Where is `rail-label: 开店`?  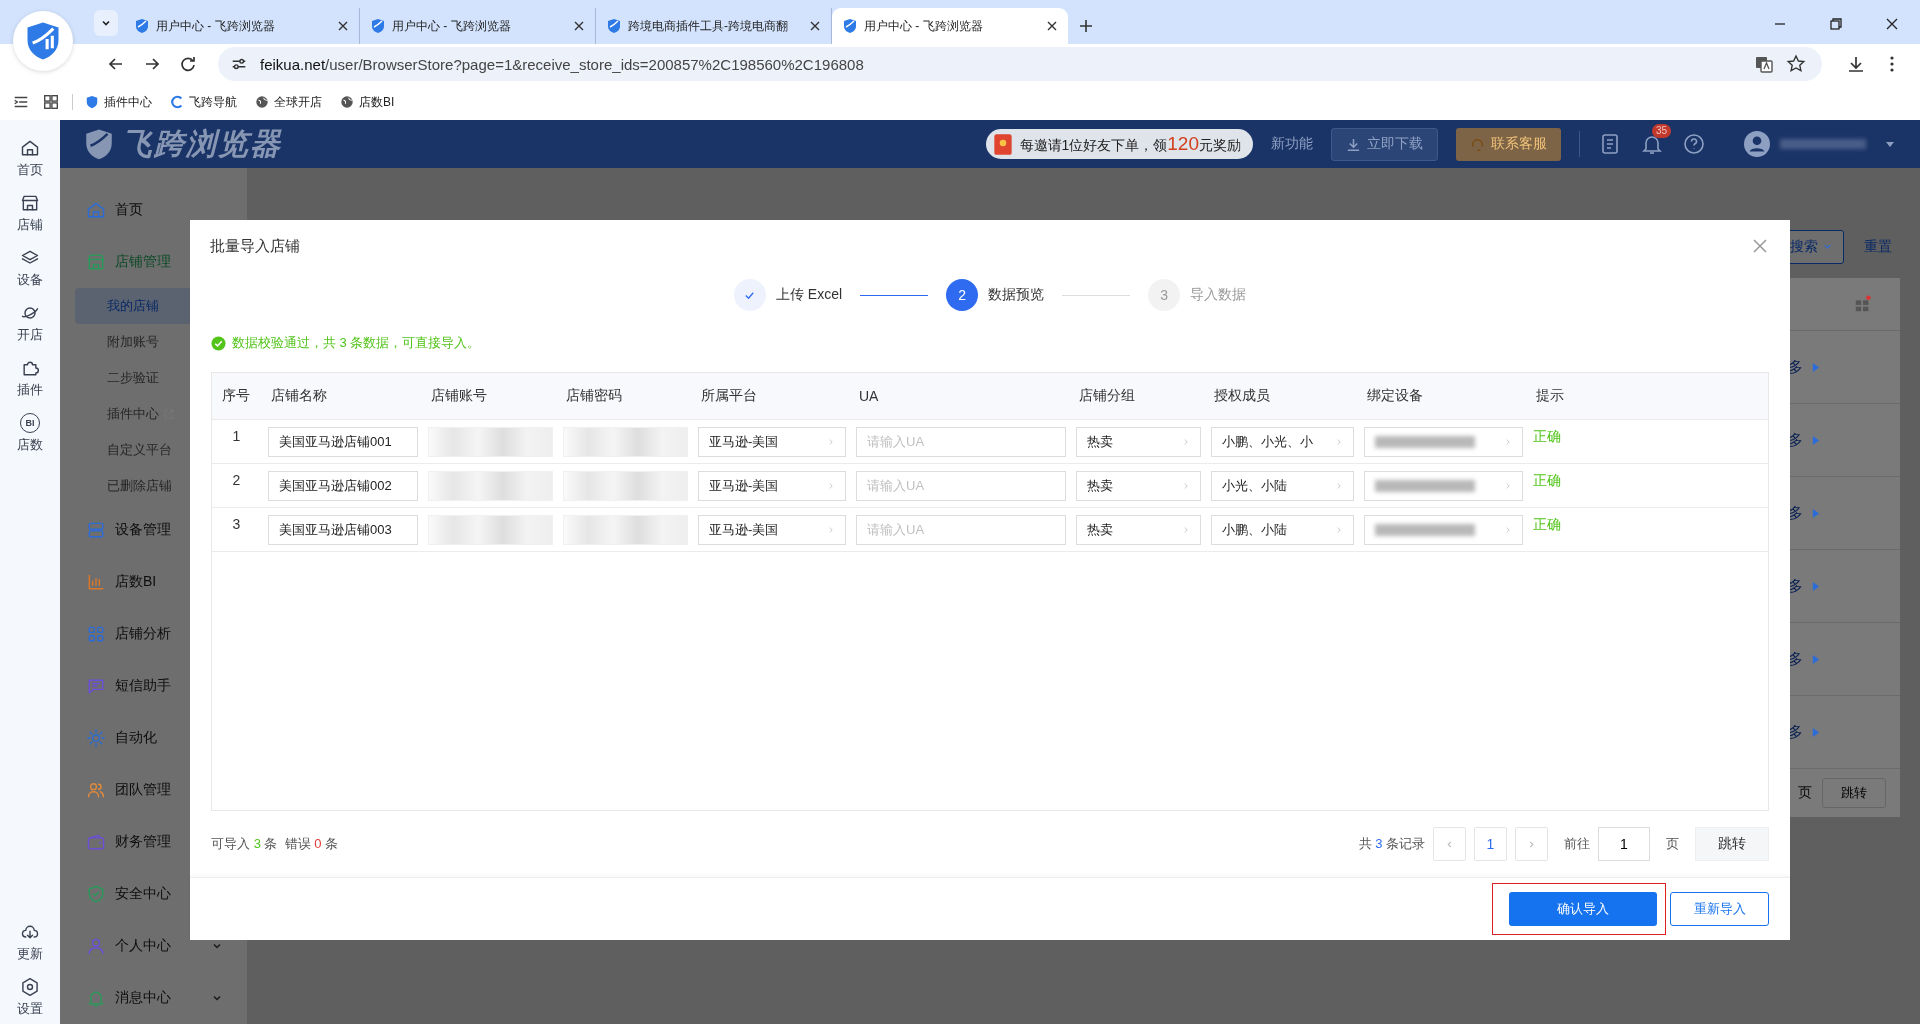
rail-label: 开店 is located at coordinates (30, 335).